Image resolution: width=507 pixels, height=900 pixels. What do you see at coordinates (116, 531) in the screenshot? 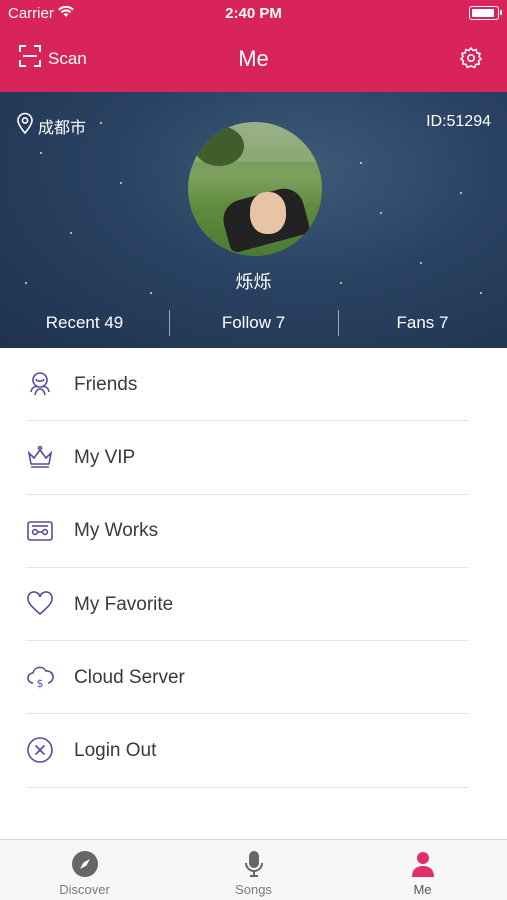
I see `menu-item-label: My Works` at bounding box center [116, 531].